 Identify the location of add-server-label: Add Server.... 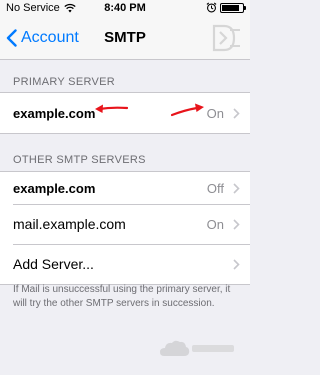
(53, 264).